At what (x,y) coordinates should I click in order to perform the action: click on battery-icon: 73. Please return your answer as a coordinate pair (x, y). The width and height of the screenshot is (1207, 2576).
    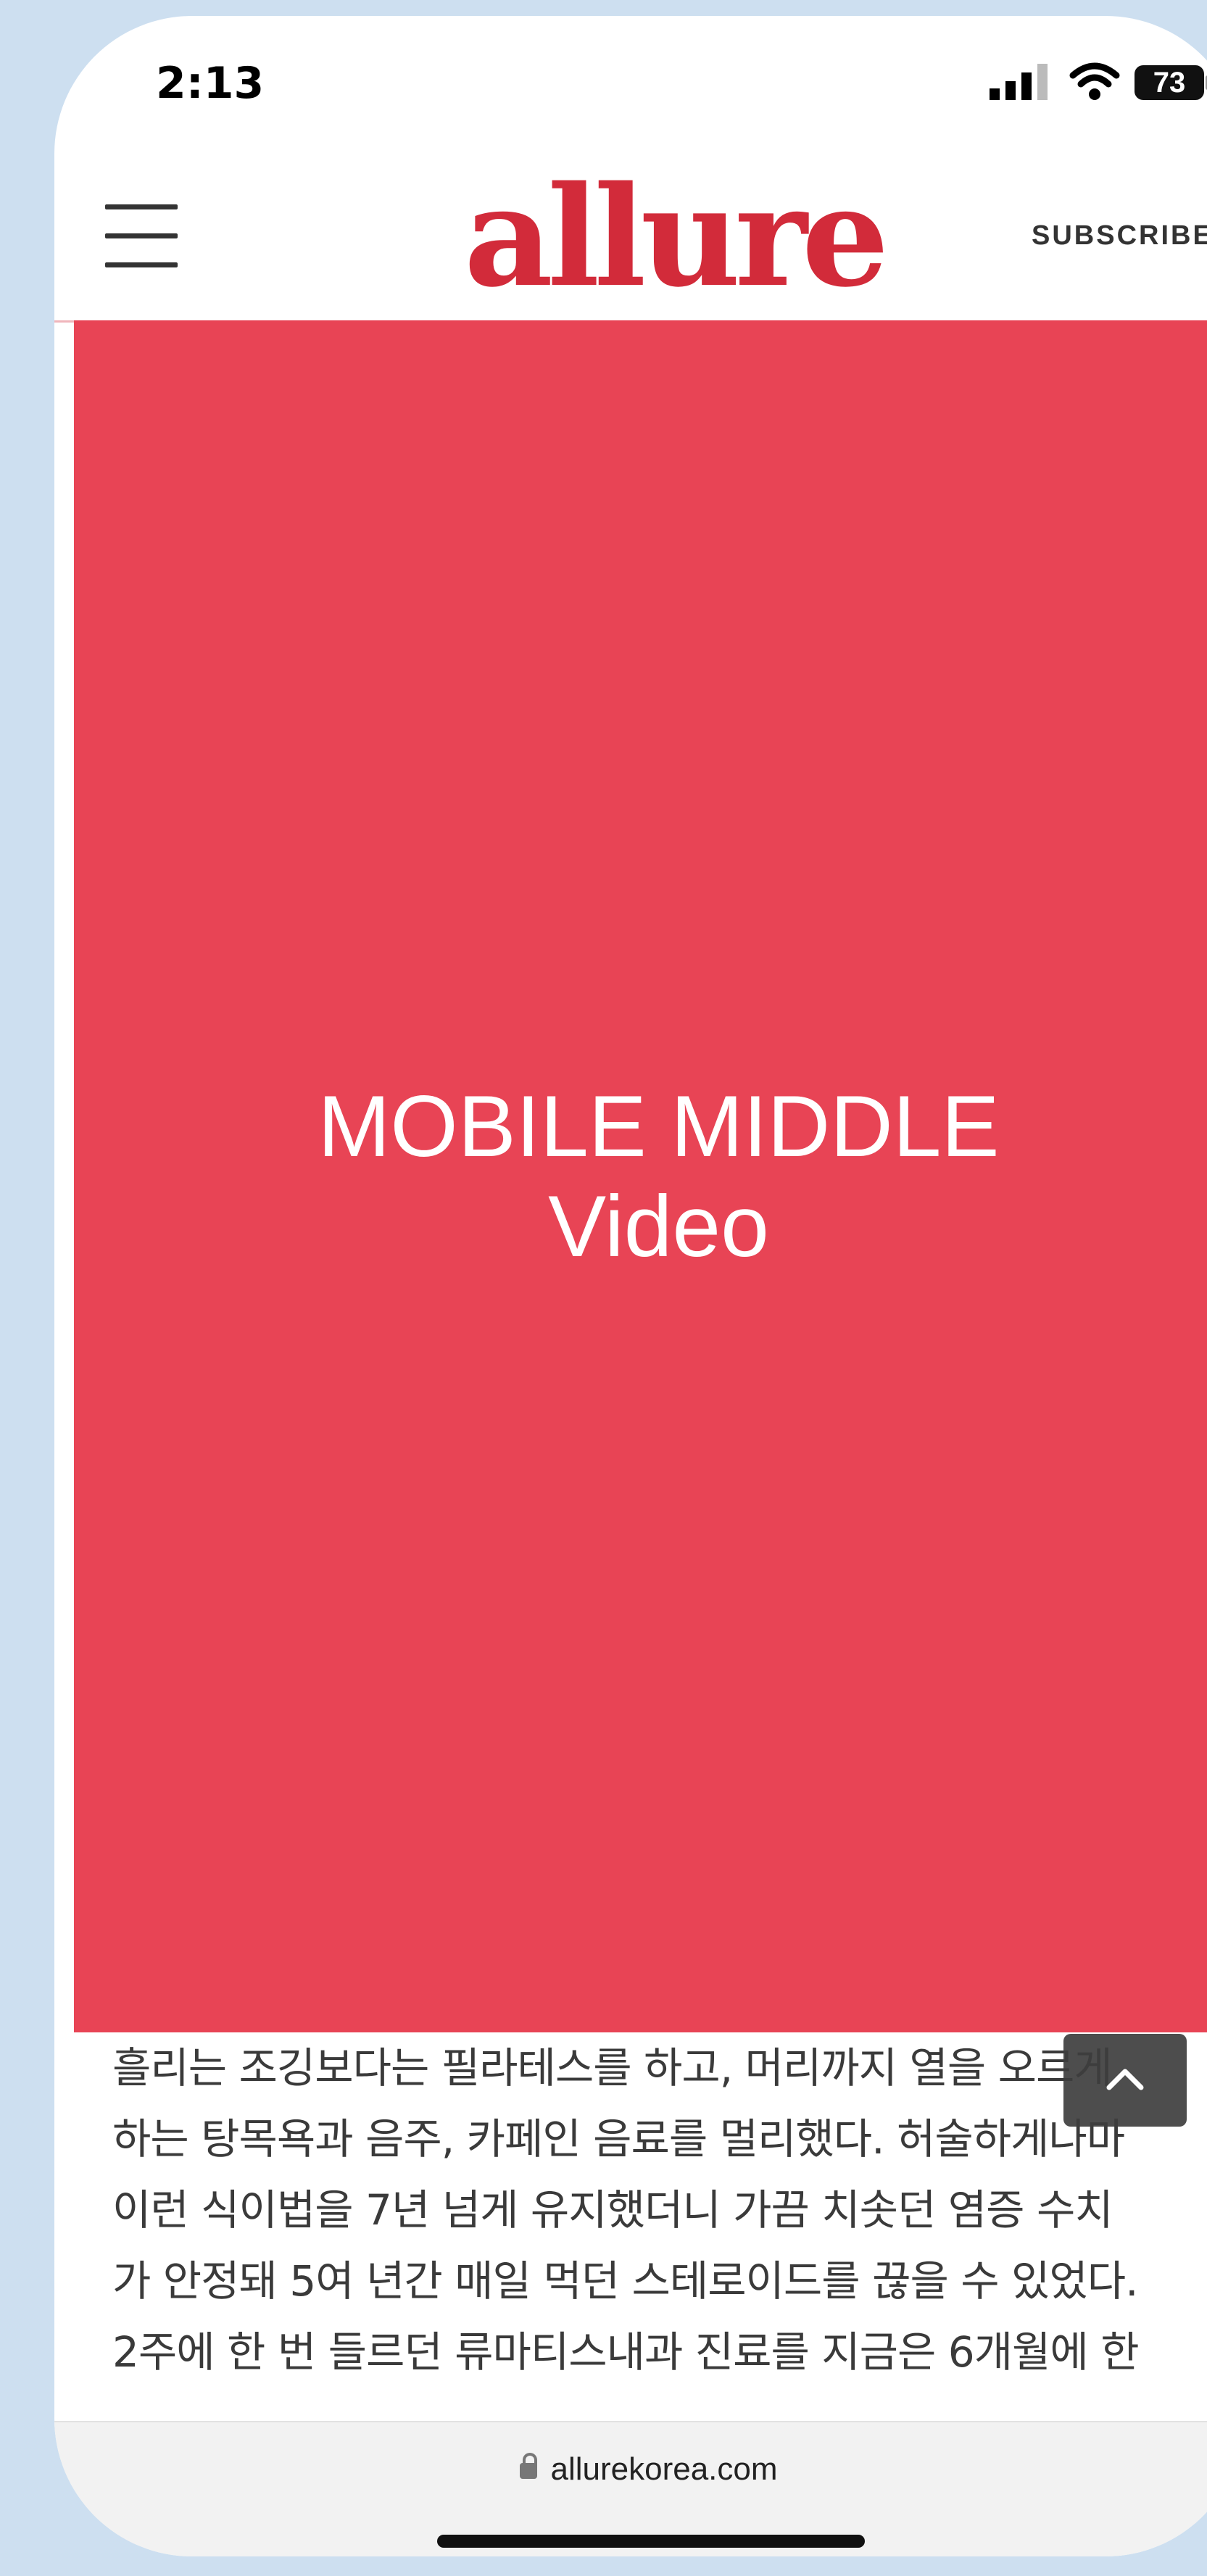
    Looking at the image, I should click on (1169, 82).